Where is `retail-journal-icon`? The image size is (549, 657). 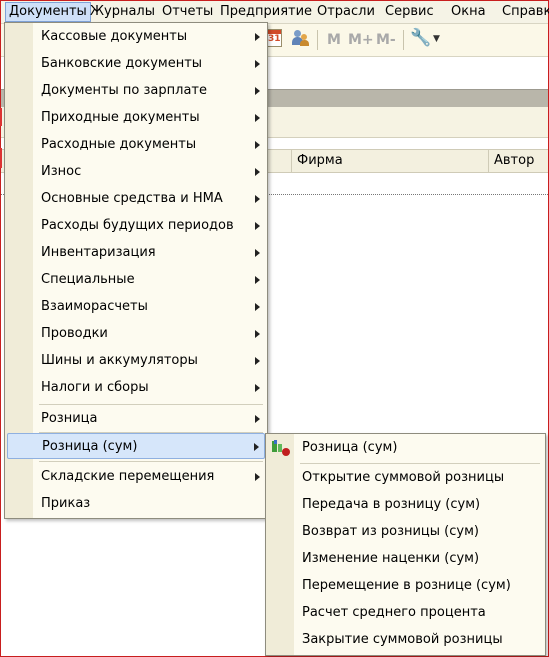
retail-journal-icon is located at coordinates (281, 448).